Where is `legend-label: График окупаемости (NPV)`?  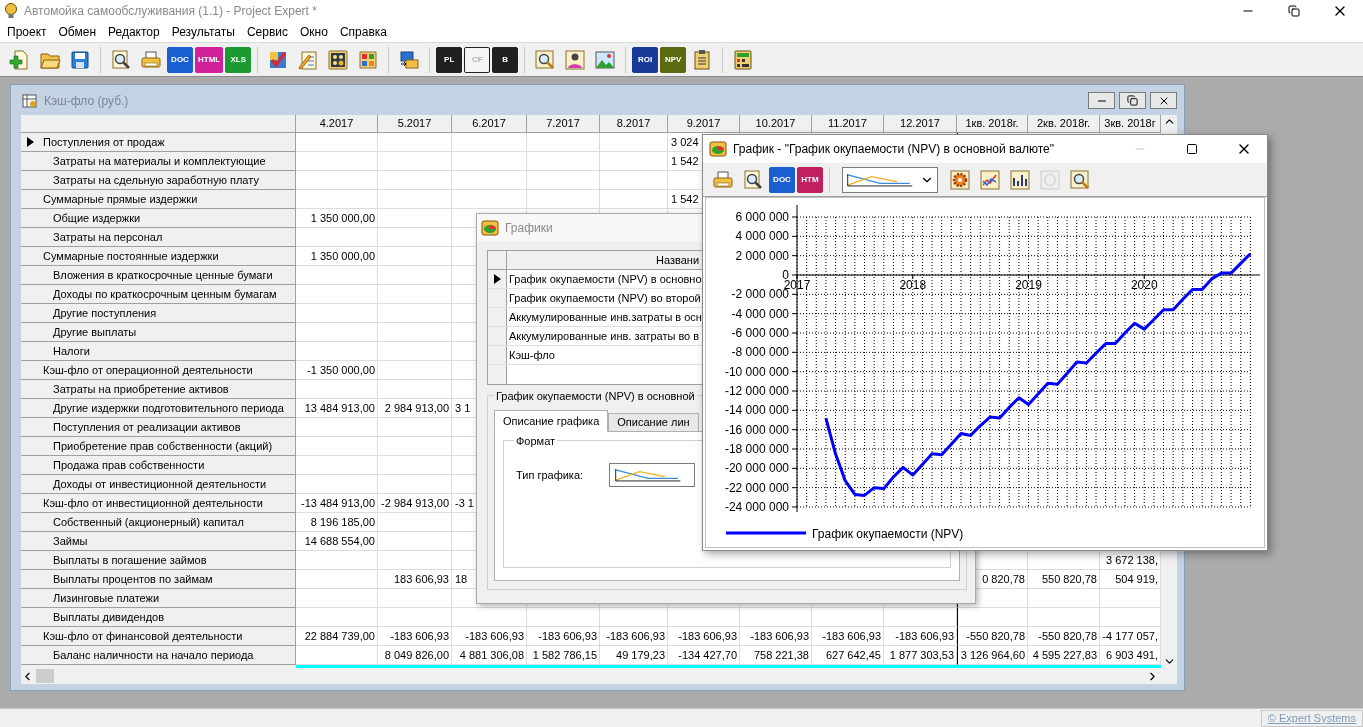
legend-label: График окупаемости (NPV) is located at coordinates (888, 534).